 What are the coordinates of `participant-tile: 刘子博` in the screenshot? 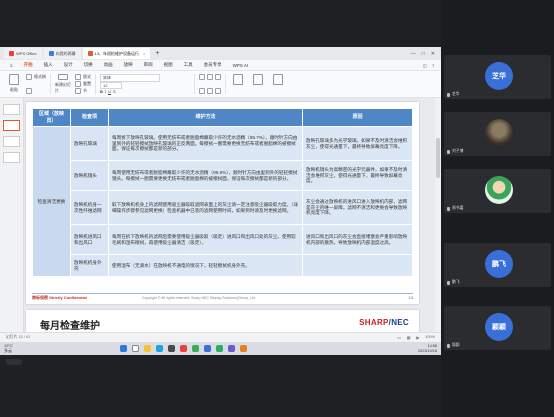 It's located at (497, 134).